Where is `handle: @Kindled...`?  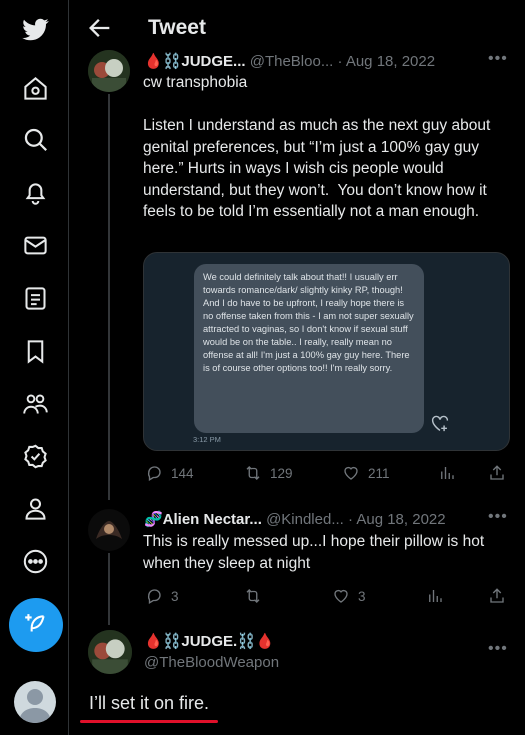
handle: @Kindled... is located at coordinates (305, 519).